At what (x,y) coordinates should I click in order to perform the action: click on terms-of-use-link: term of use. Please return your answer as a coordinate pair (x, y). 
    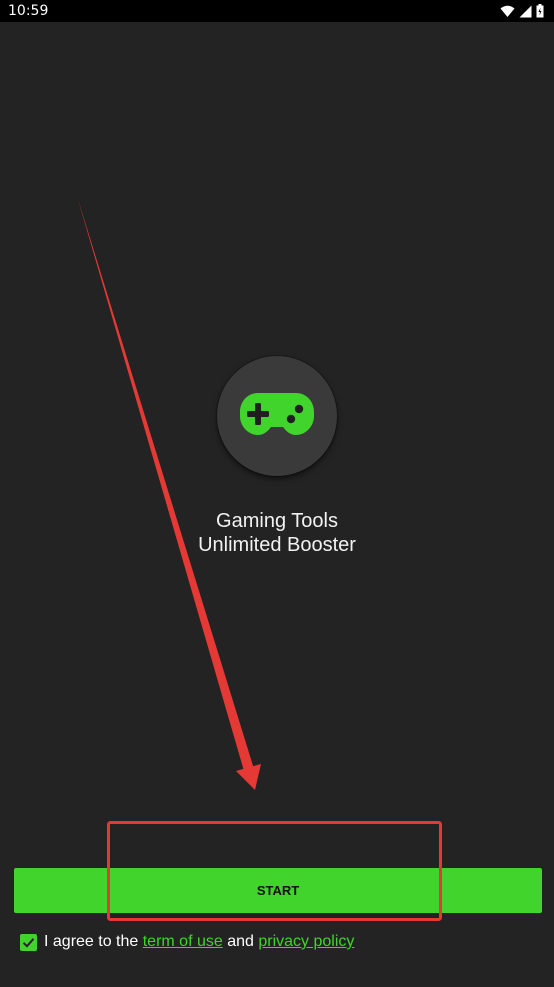
    Looking at the image, I should click on (183, 942).